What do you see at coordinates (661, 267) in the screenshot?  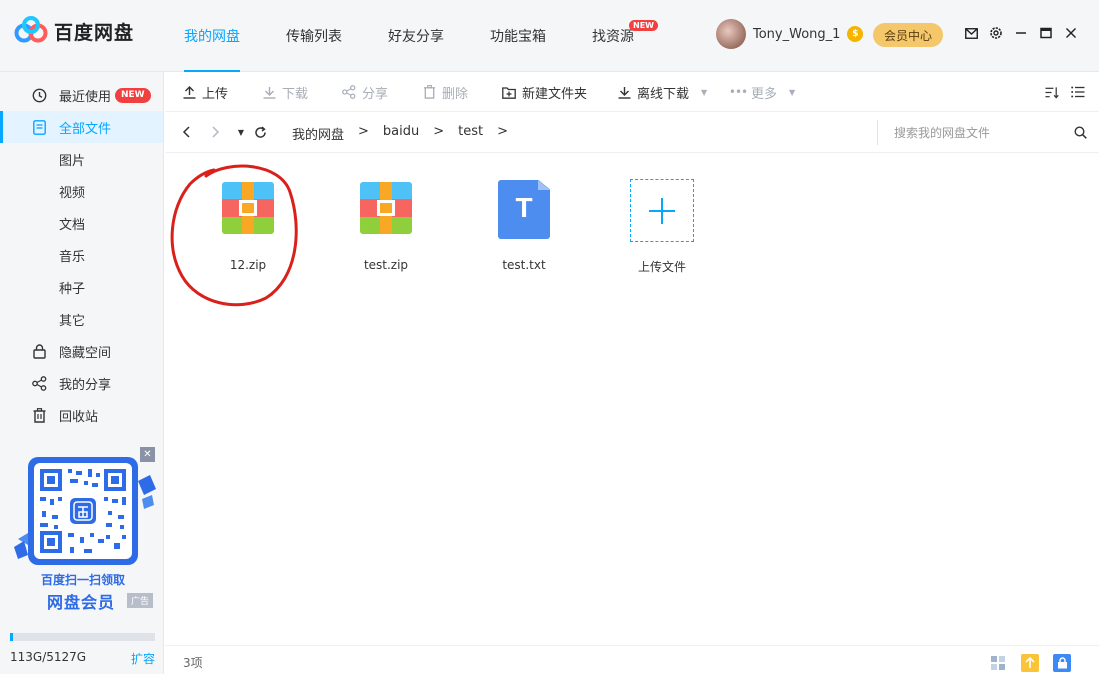 I see `file-name: 上传文件` at bounding box center [661, 267].